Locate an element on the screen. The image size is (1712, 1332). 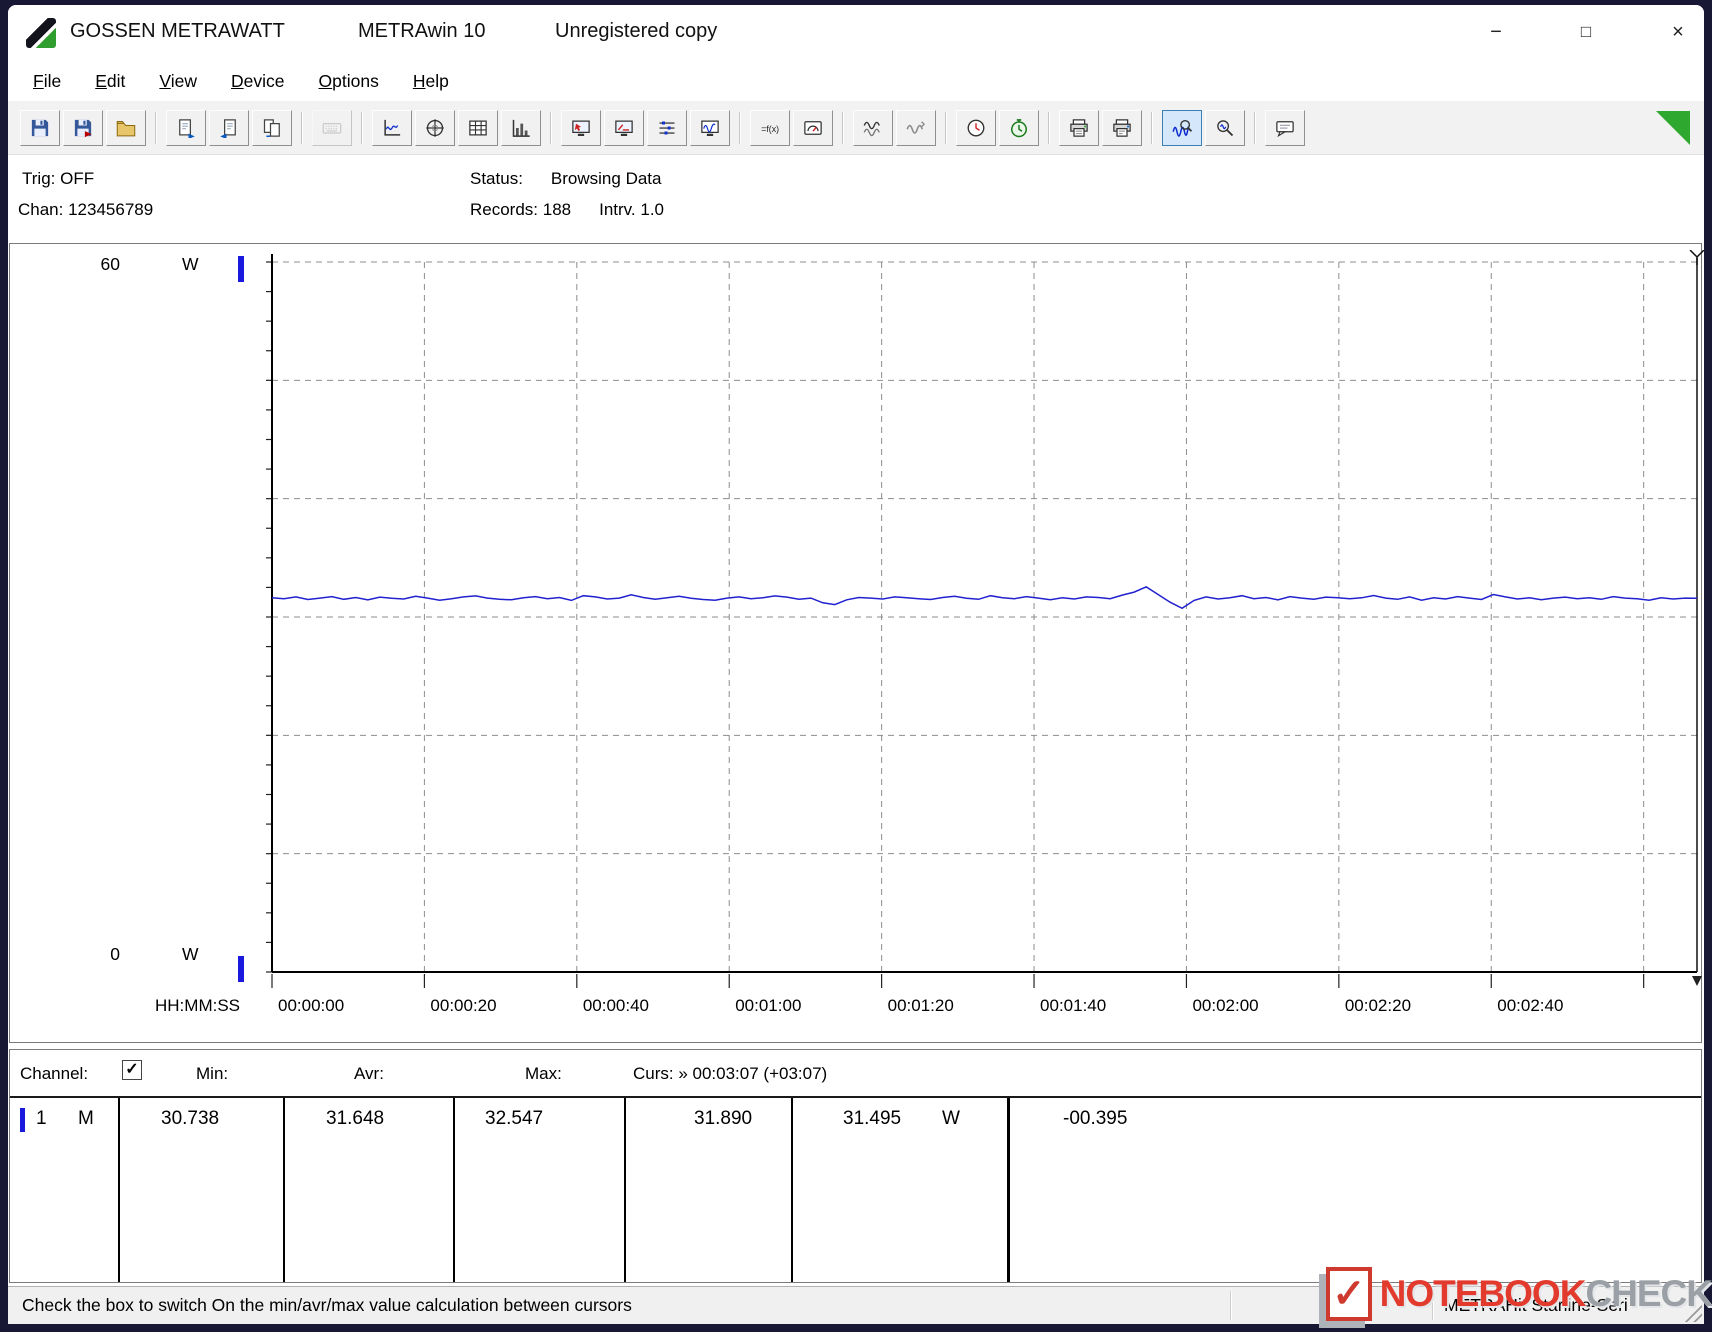
timer-icon is located at coordinates (1019, 127).